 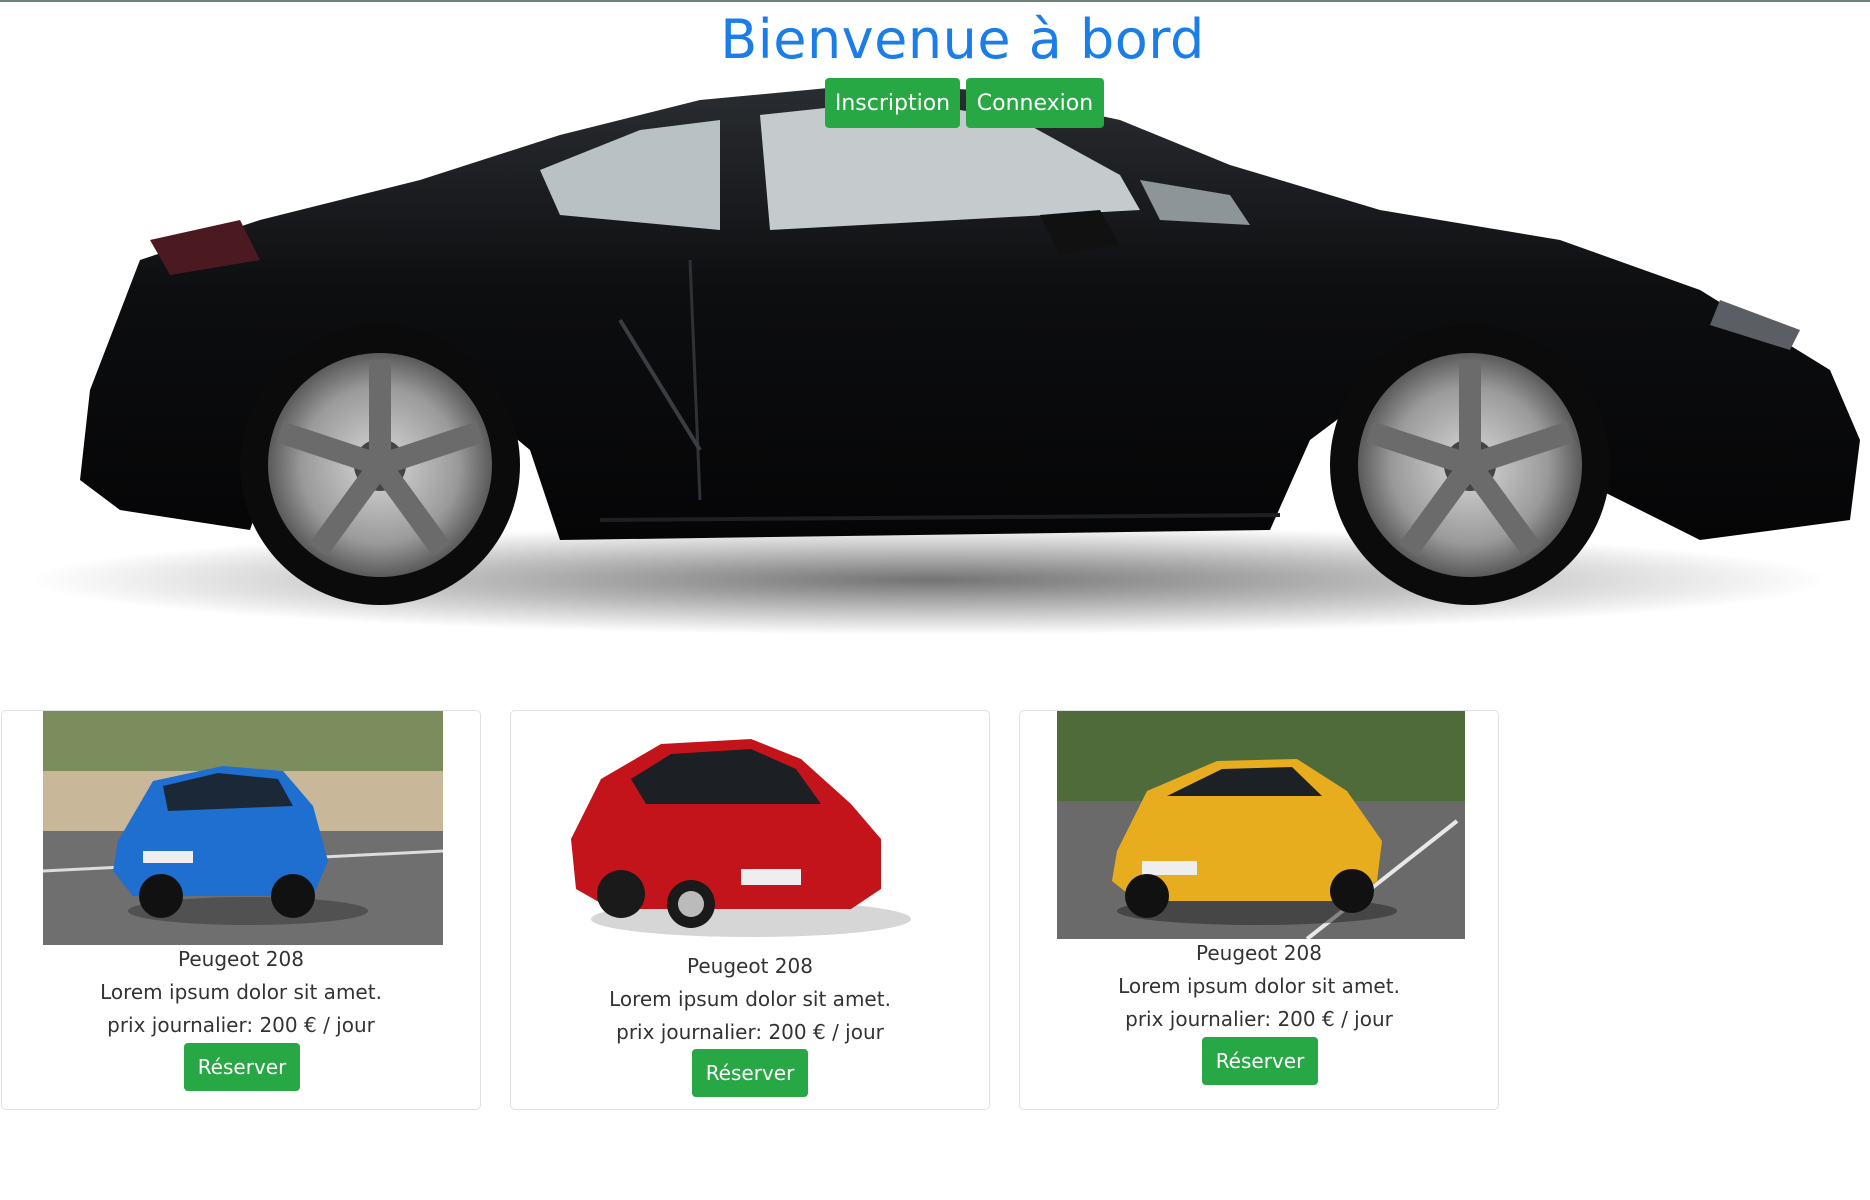 I want to click on car-image-red, so click(x=751, y=836).